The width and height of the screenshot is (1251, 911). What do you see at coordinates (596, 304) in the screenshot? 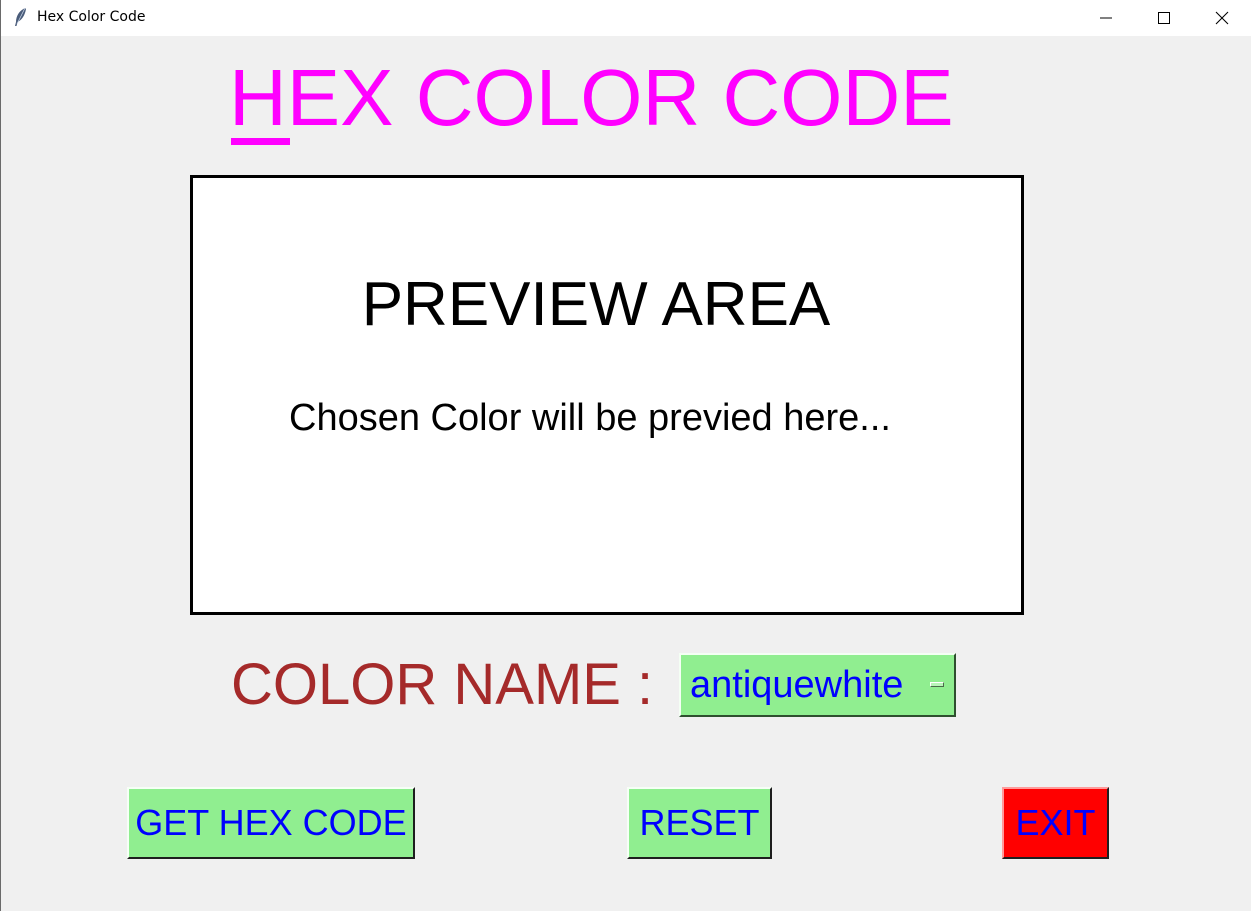
I see `preview-title: PREVIEW AREA` at bounding box center [596, 304].